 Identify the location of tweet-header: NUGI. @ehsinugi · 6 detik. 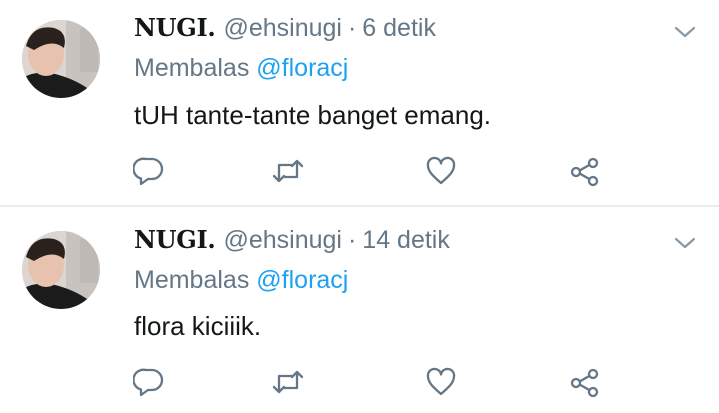
(285, 28).